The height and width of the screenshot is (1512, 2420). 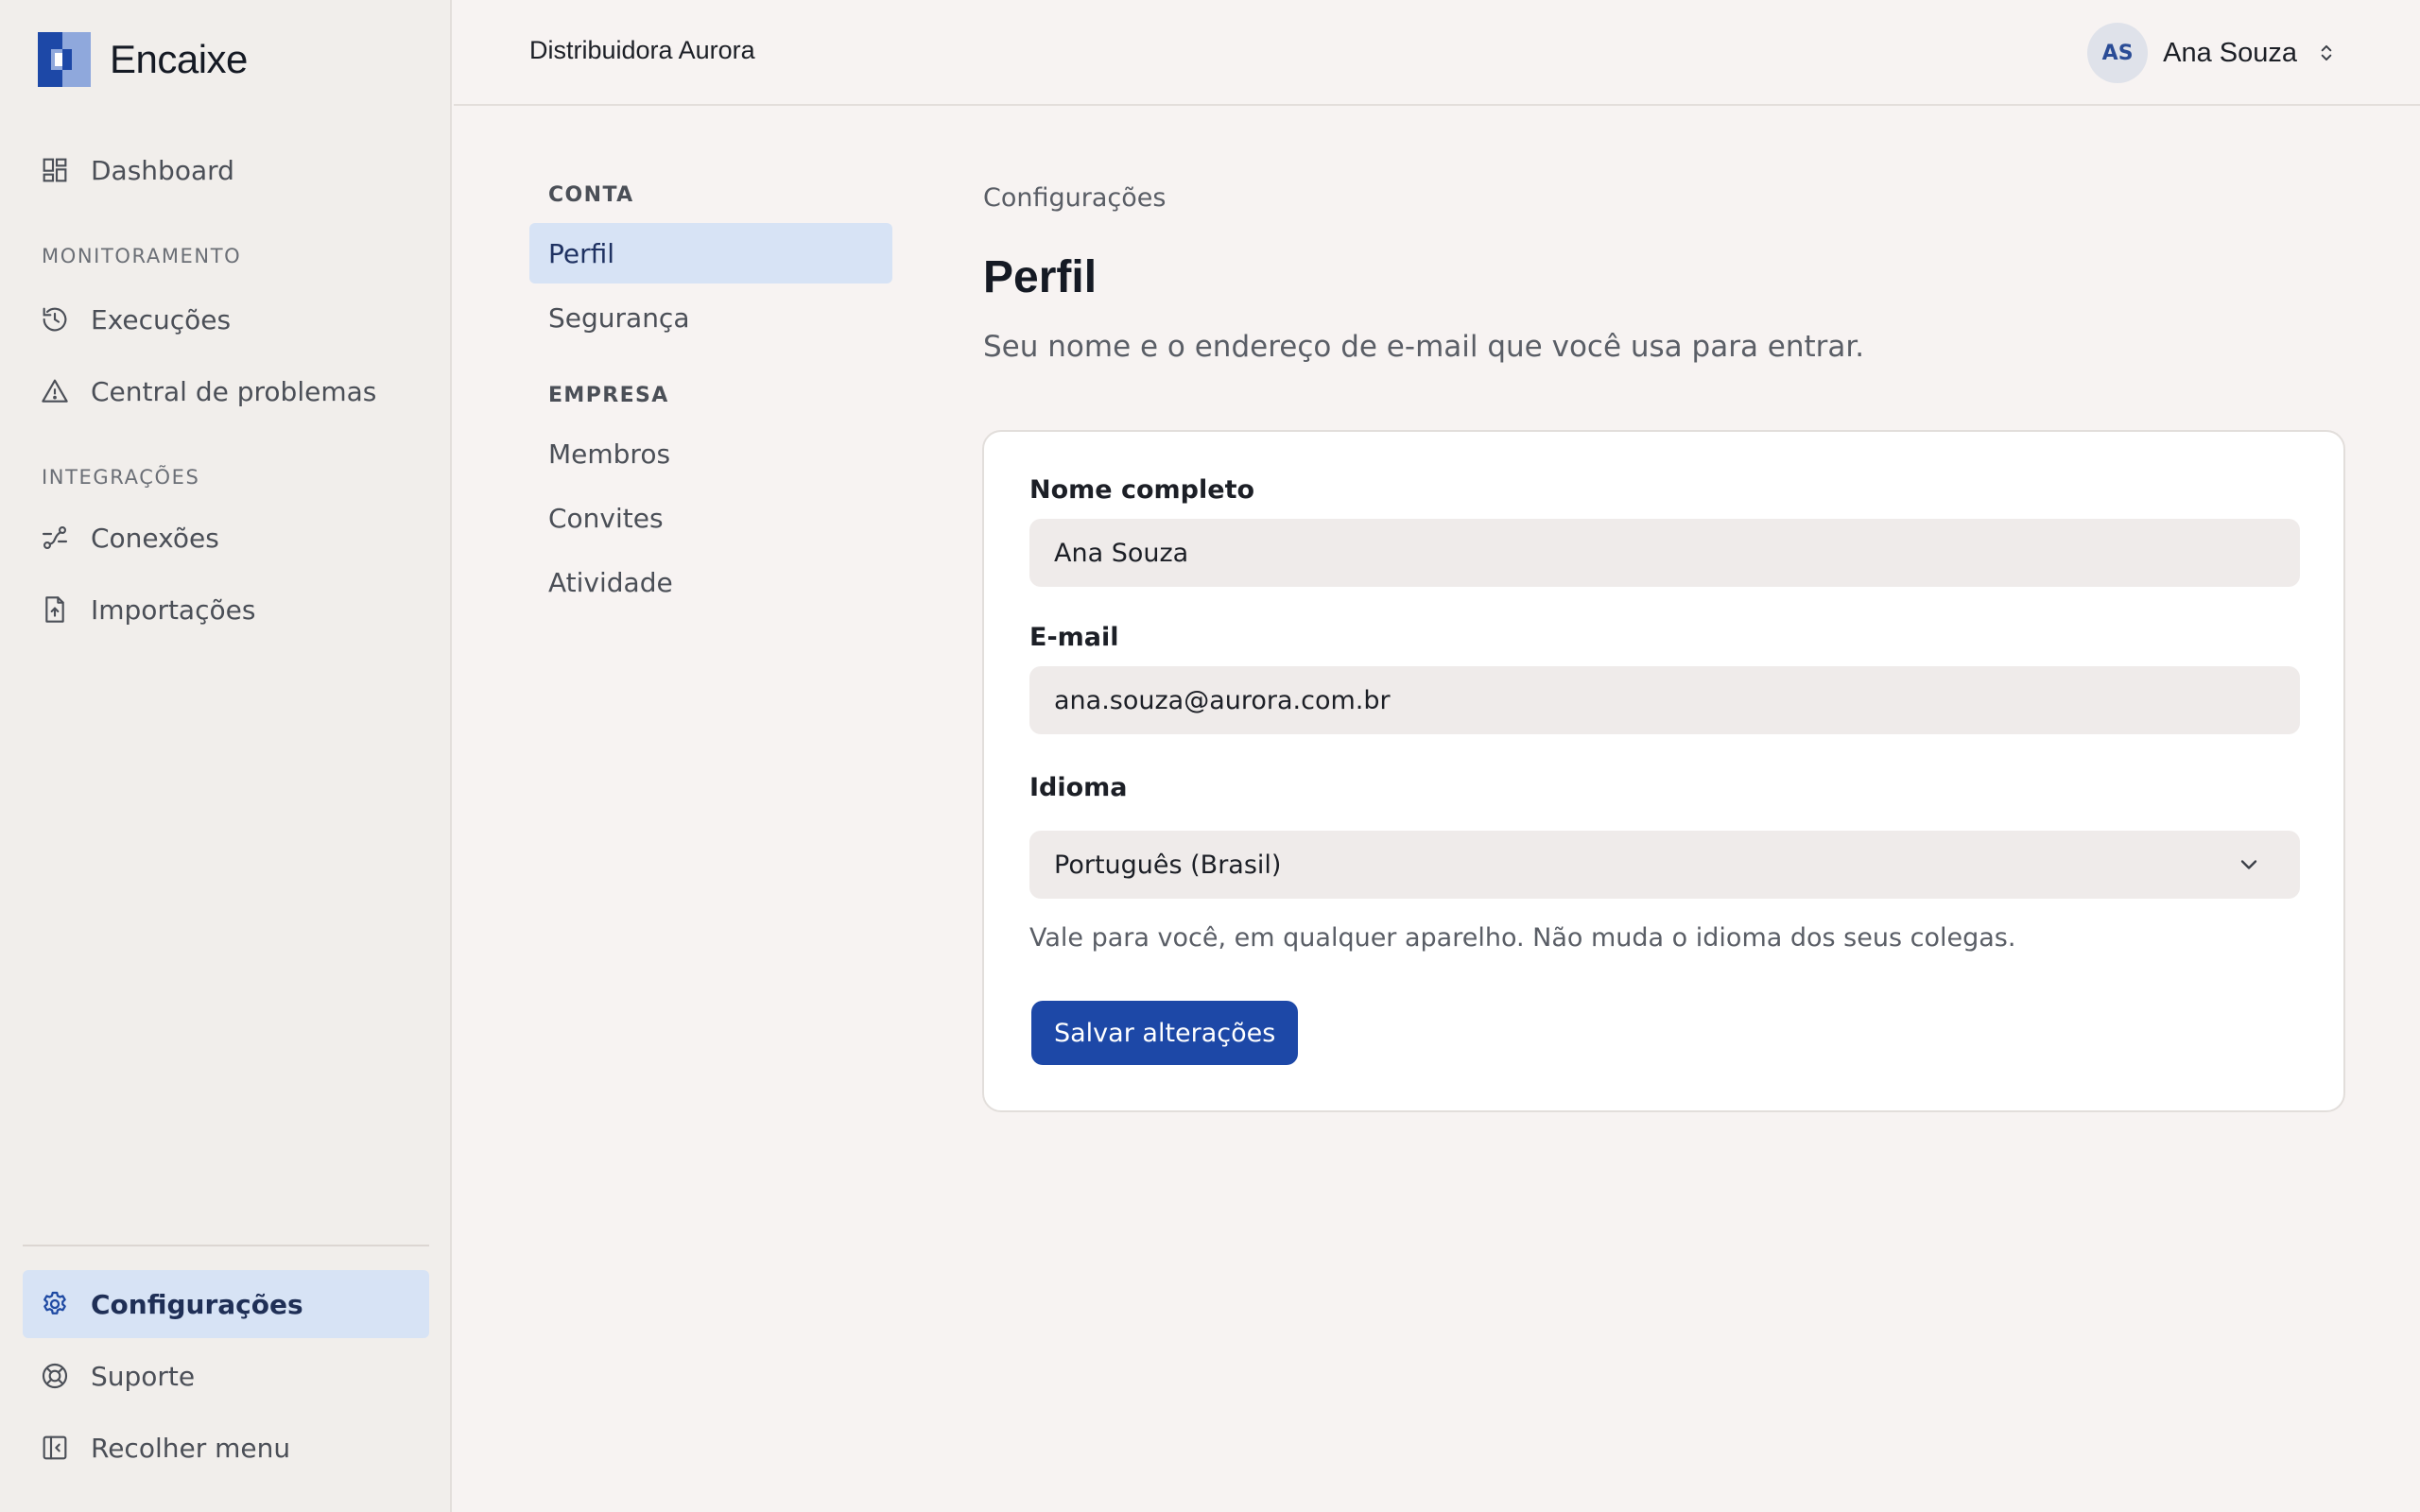 I want to click on sidebar-section-title: INTEGRAÇÕES, so click(x=121, y=477).